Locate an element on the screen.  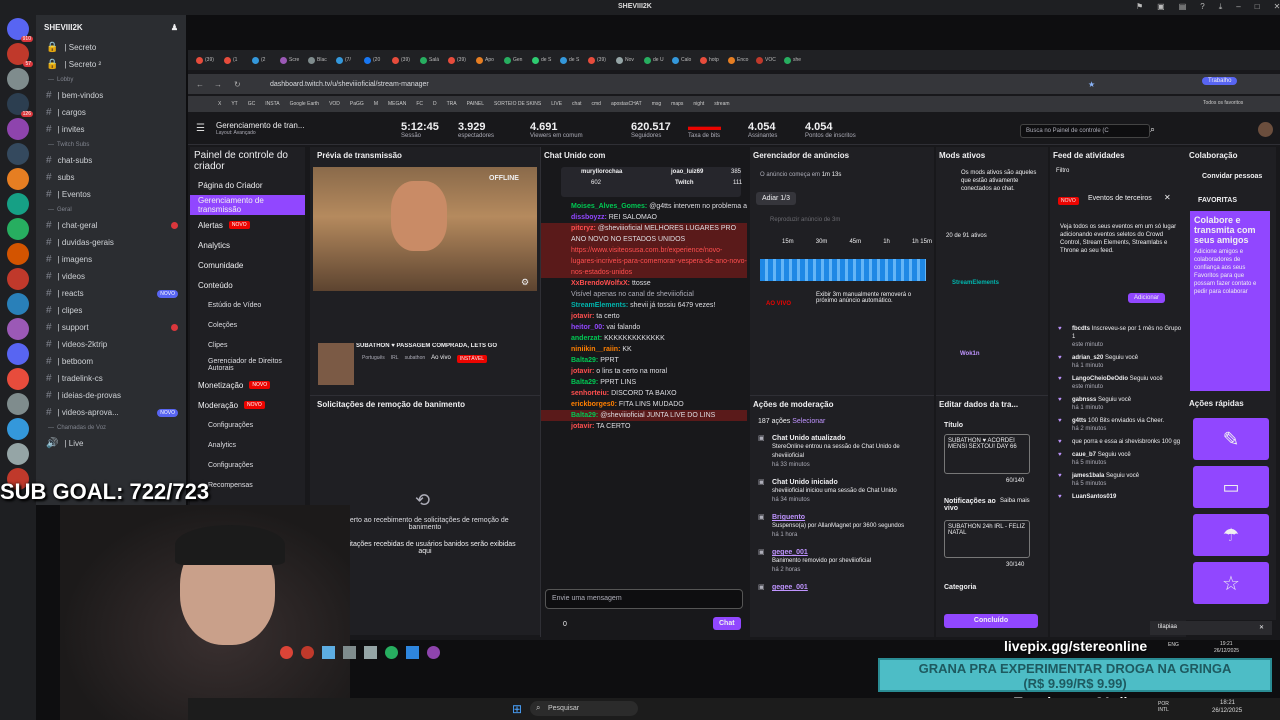
screen-icon: ▣ is located at coordinates (1161, 7).